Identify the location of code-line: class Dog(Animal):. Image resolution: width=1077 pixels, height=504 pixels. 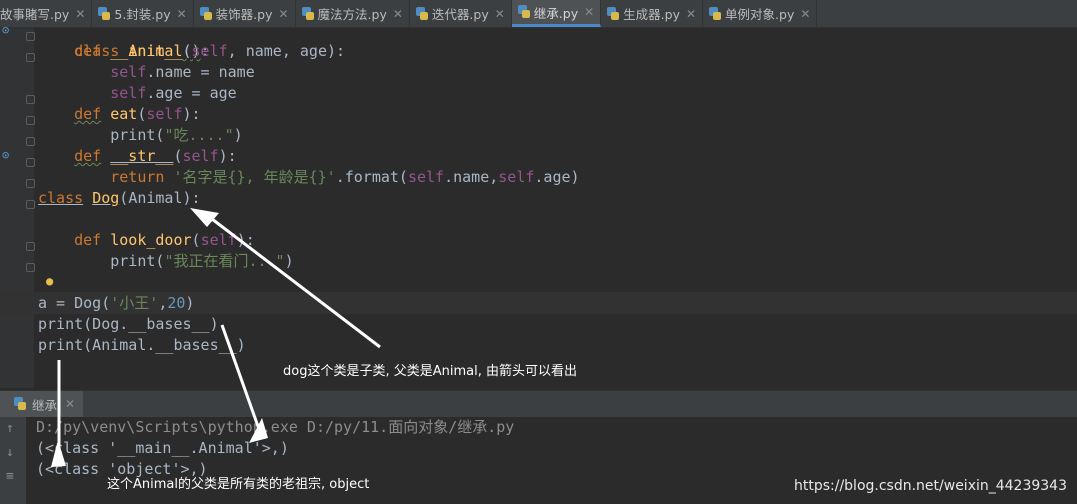
(119, 198).